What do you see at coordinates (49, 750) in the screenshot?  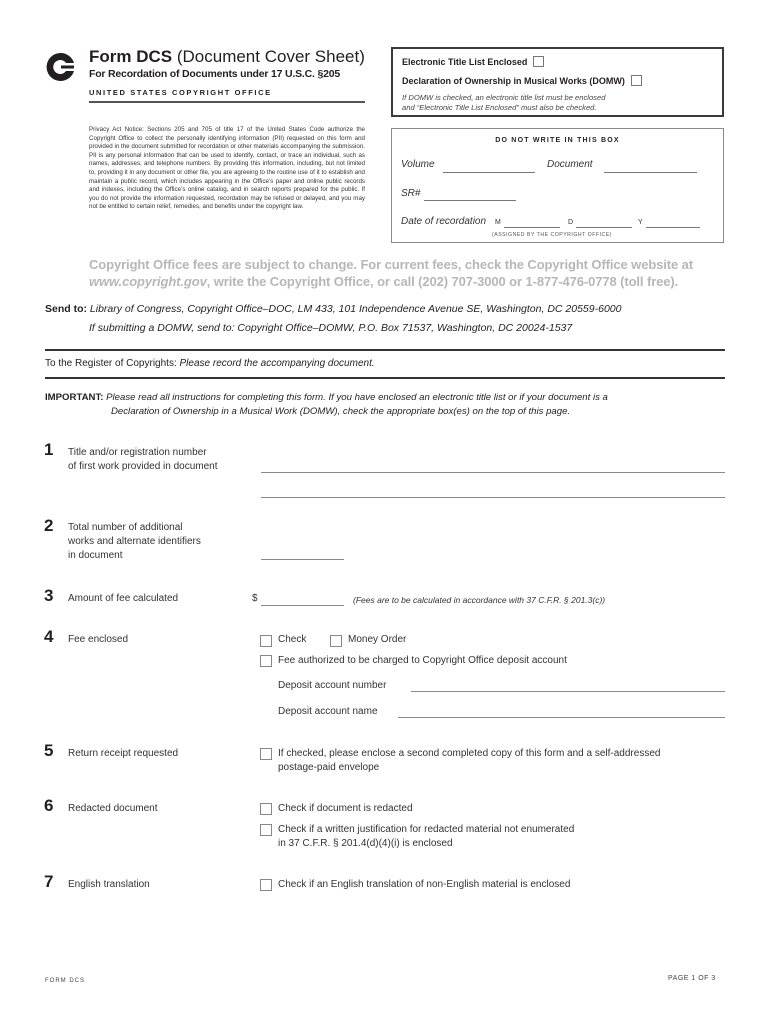 I see `item-number-5: 5` at bounding box center [49, 750].